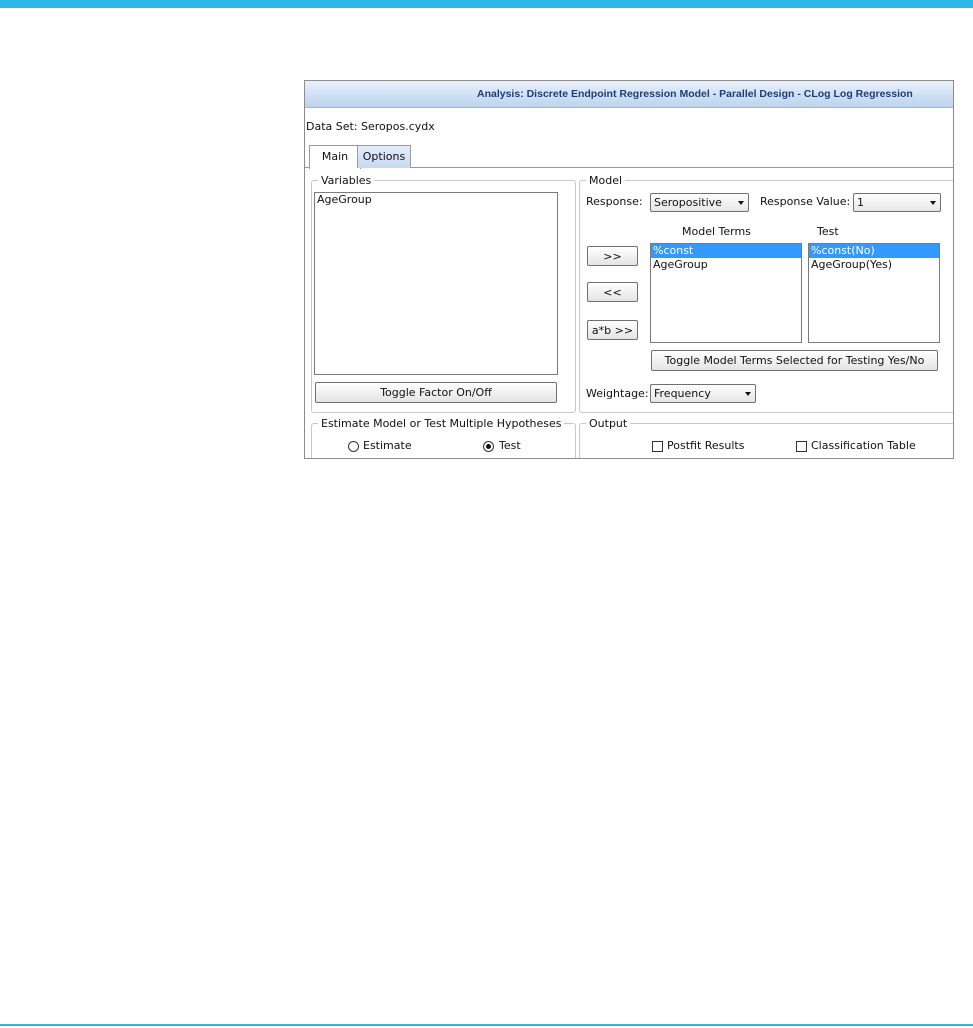 This screenshot has height=1028, width=973. What do you see at coordinates (353, 446) in the screenshot?
I see `estimate-radio` at bounding box center [353, 446].